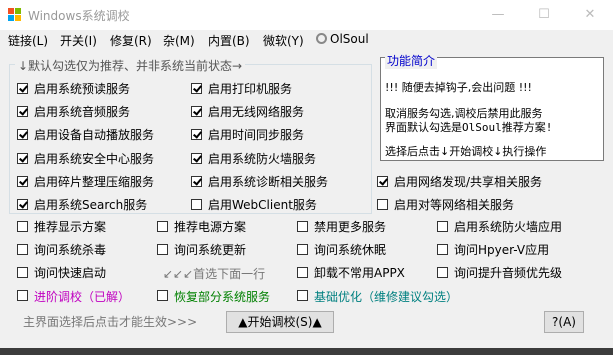  I want to click on menu-microsoft: 微软(Y), so click(283, 40).